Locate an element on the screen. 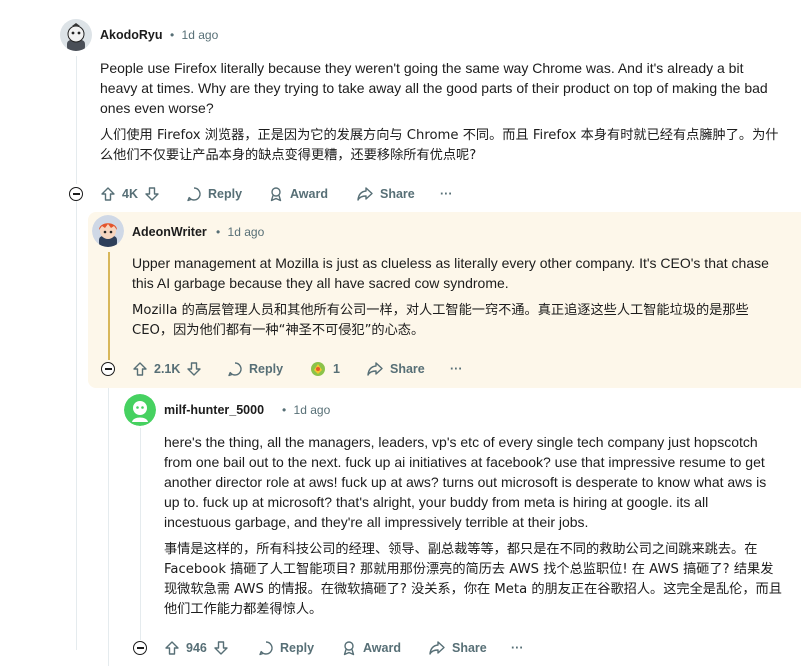 The width and height of the screenshot is (801, 666). award-button: 1 is located at coordinates (324, 369).